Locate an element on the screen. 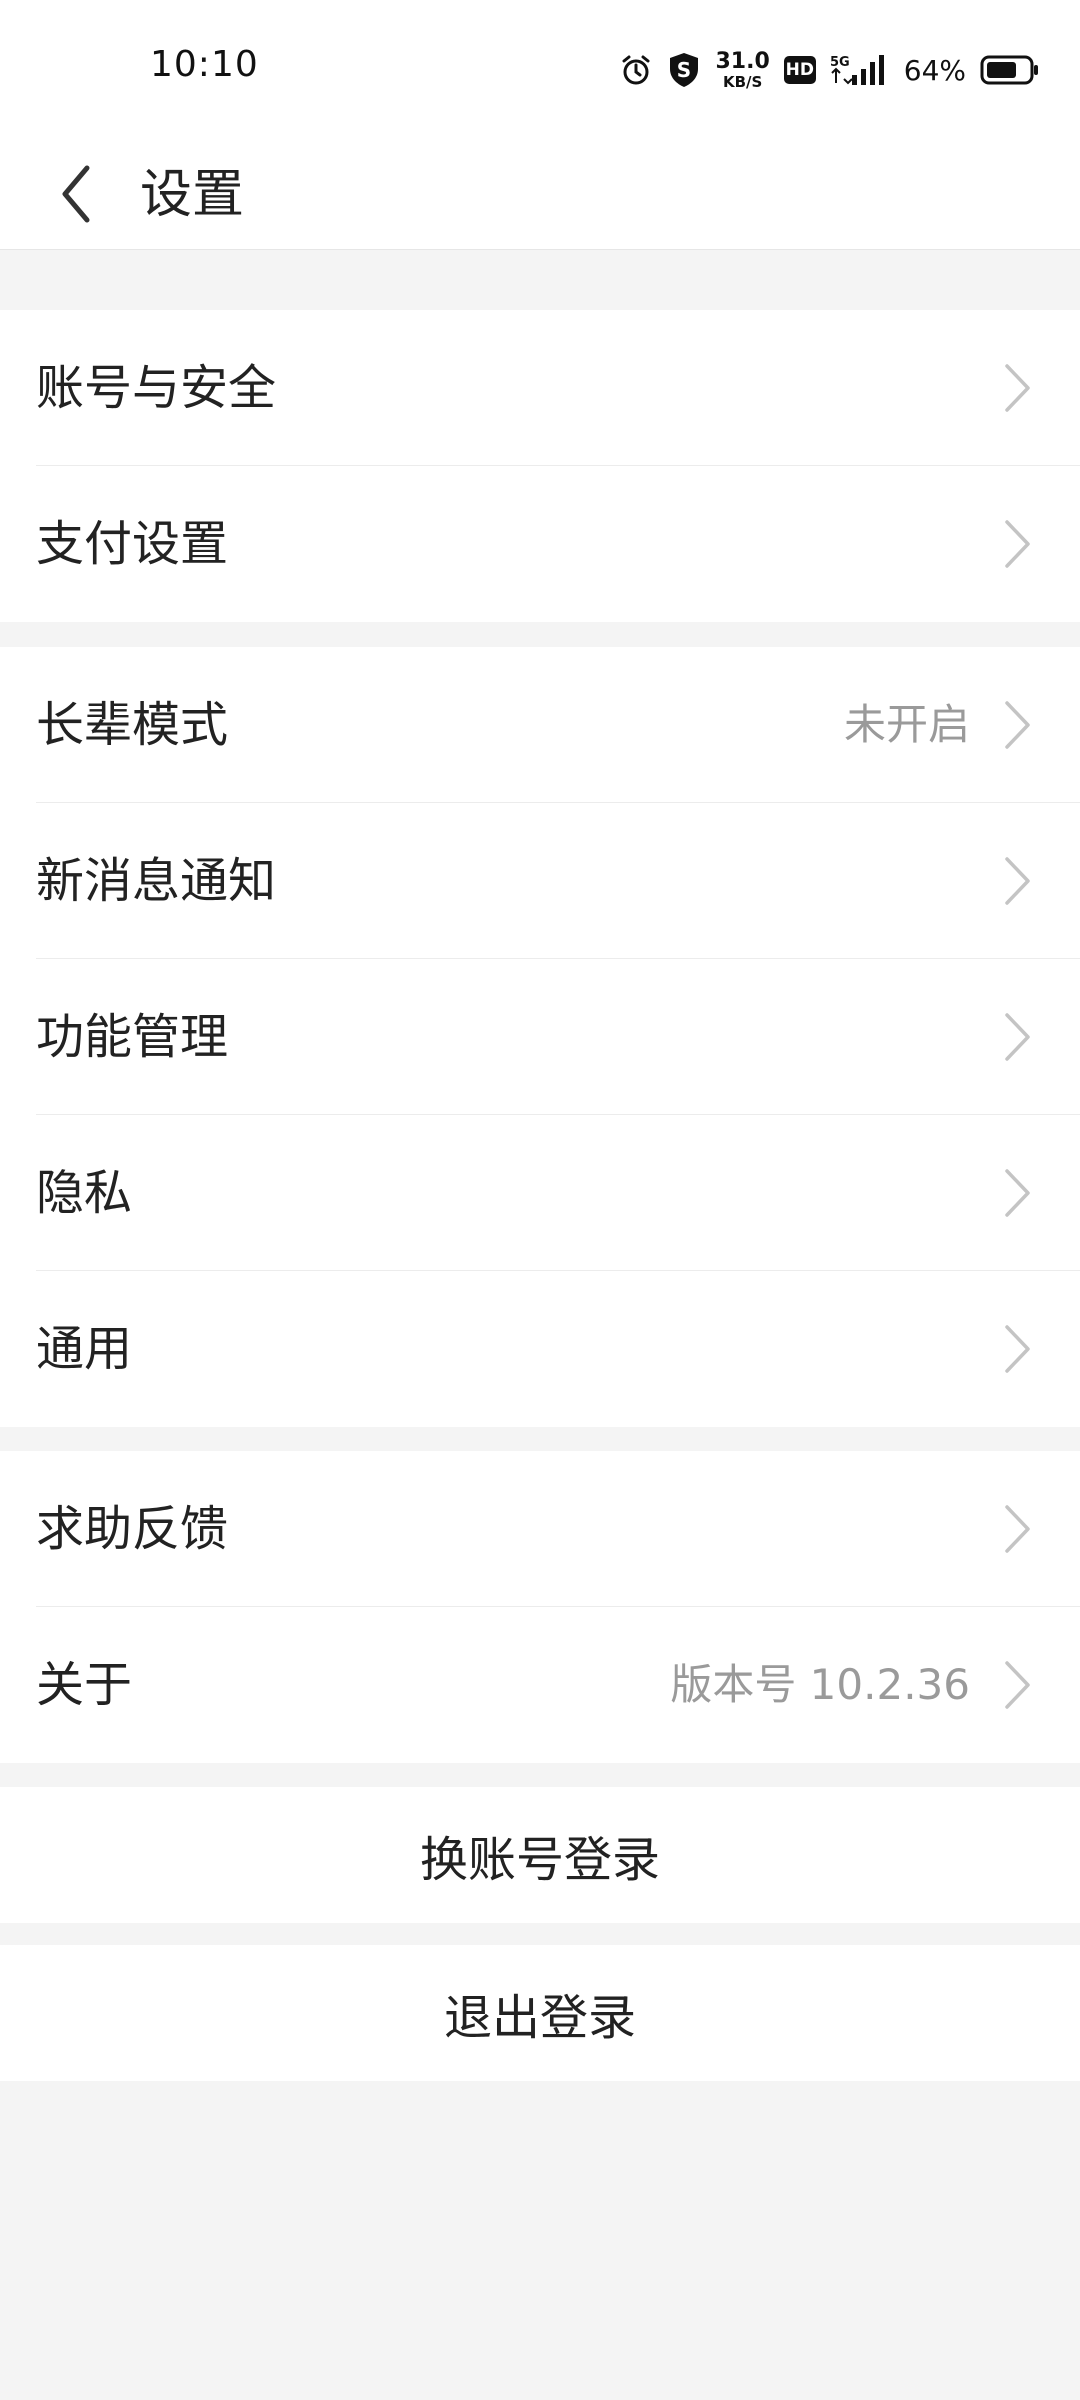  settings-item-help-feedback: 求助反馈 is located at coordinates (540, 1529).